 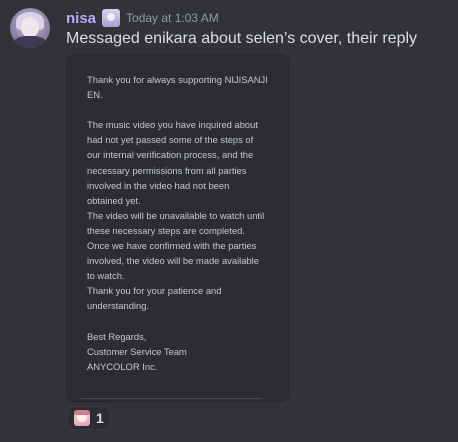 What do you see at coordinates (166, 230) in the screenshot?
I see `email-line: these necessary steps are completed.` at bounding box center [166, 230].